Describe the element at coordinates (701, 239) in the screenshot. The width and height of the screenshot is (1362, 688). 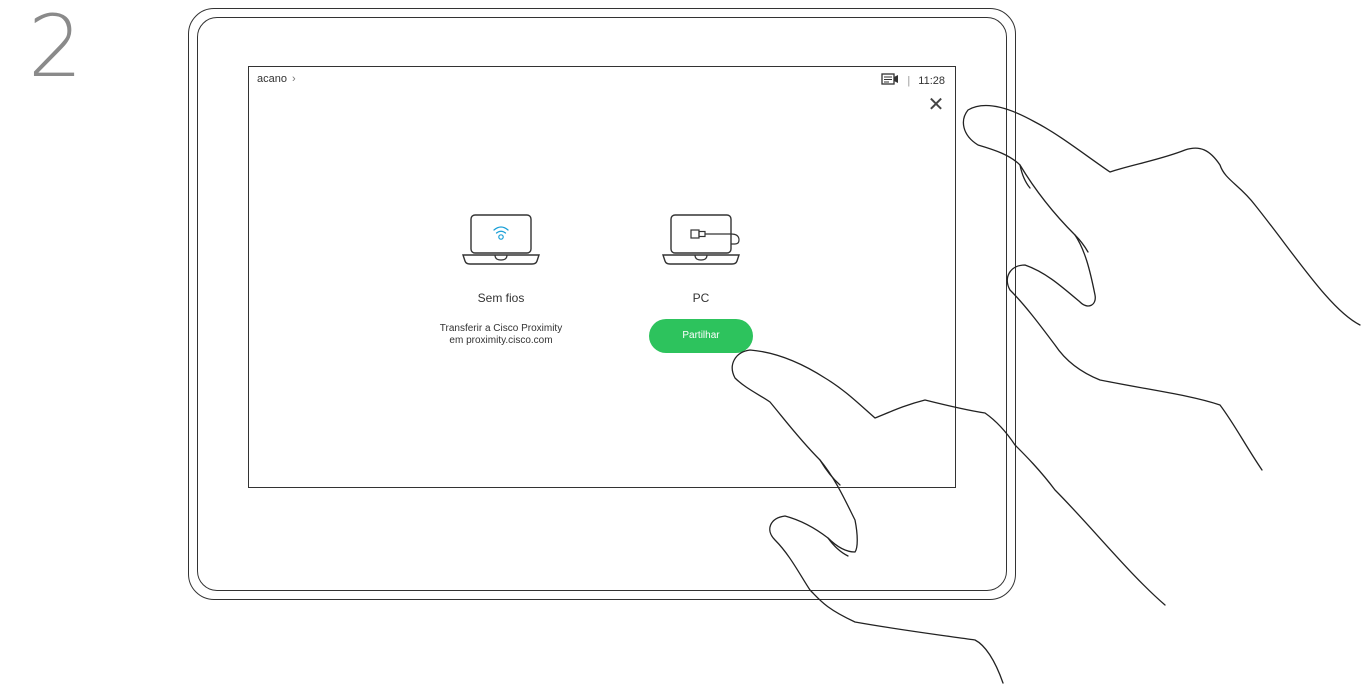
I see `cable-laptop-icon` at that location.